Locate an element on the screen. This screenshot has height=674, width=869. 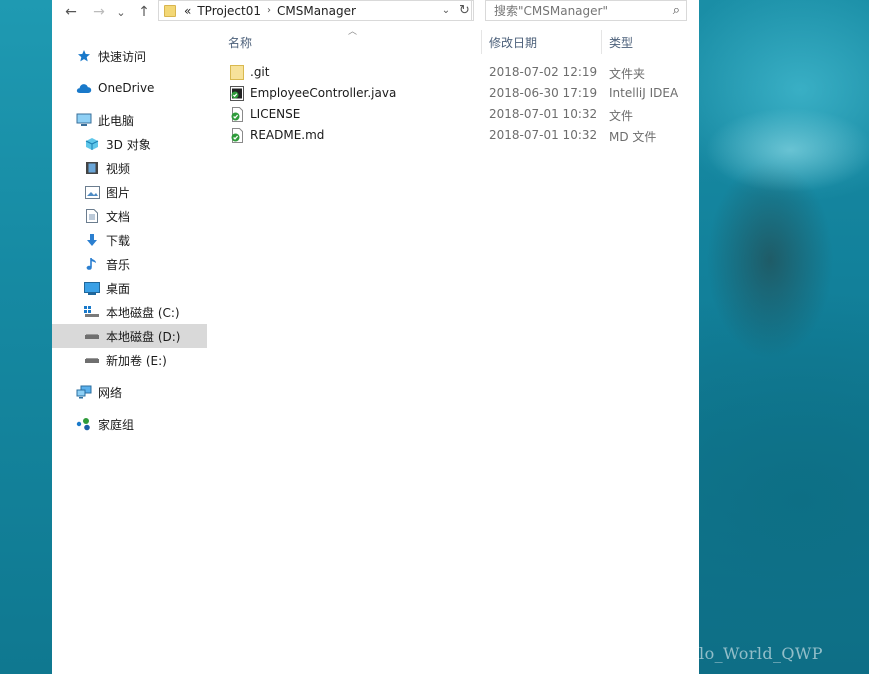
refresh-button: ↻ is located at coordinates (465, 10).